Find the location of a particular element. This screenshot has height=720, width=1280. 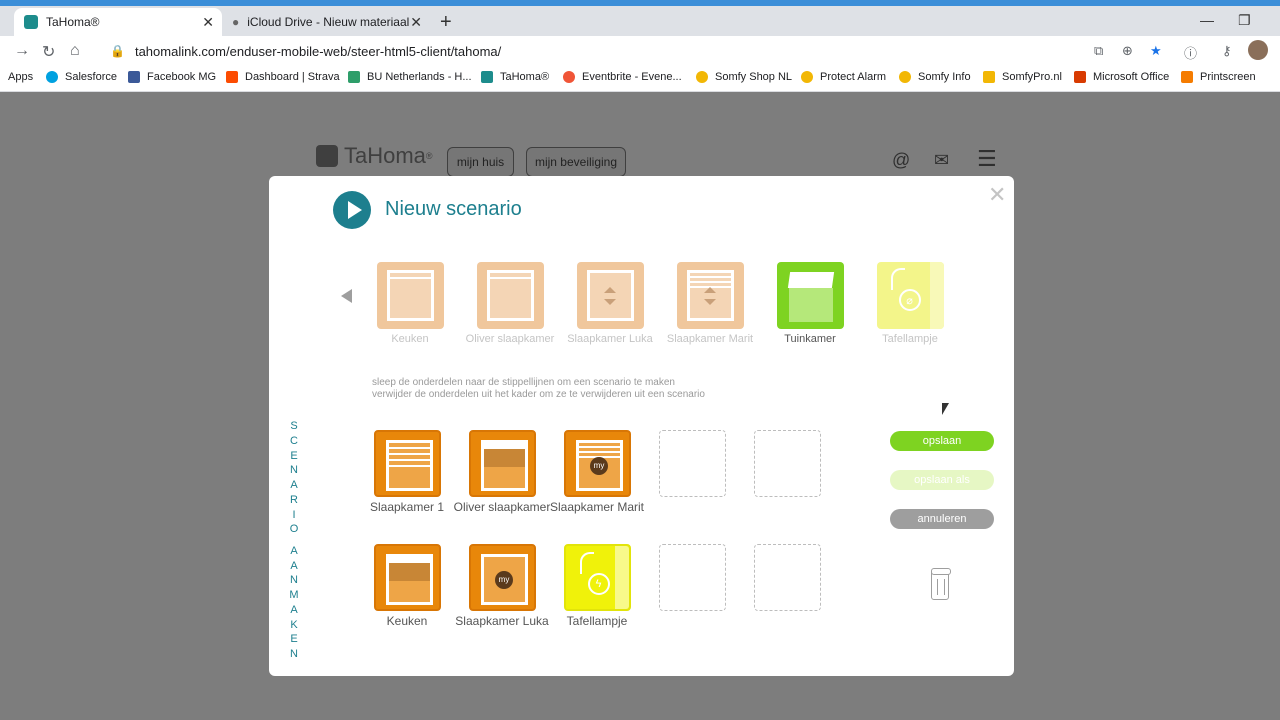

bookmark-somfypro: SomfyPro.nl is located at coordinates (1022, 77).